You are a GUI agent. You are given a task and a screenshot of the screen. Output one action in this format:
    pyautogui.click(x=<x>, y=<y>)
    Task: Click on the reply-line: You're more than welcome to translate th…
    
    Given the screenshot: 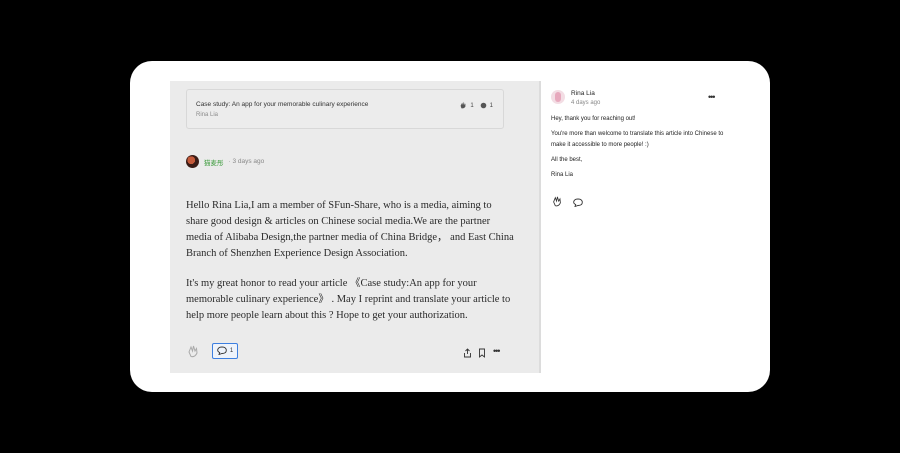 What is the action you would take?
    pyautogui.click(x=637, y=139)
    